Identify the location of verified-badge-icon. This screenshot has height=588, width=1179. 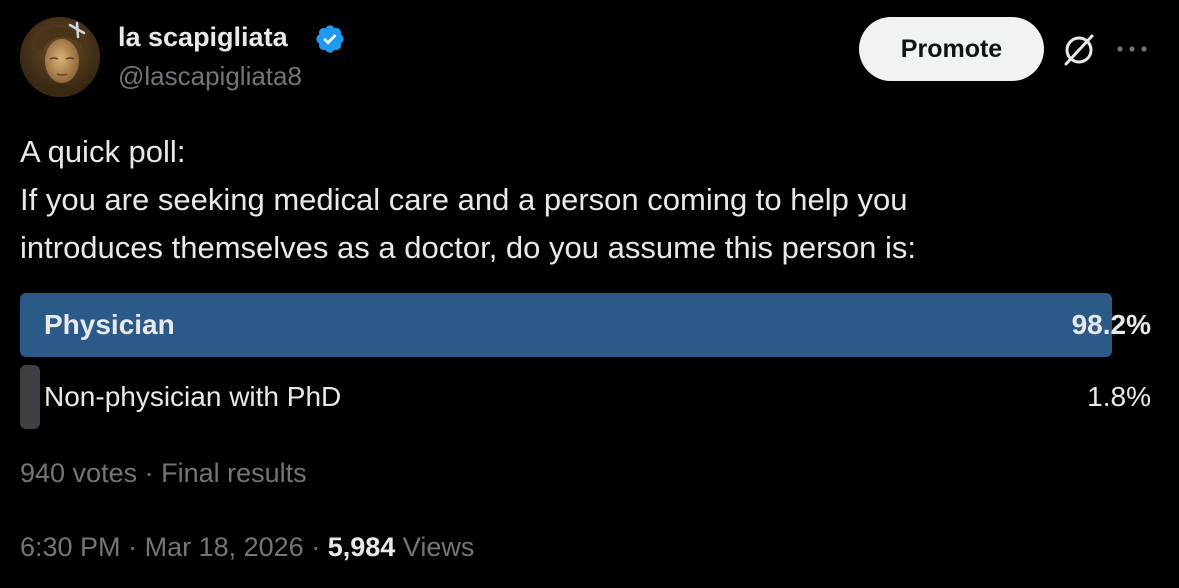
(330, 39).